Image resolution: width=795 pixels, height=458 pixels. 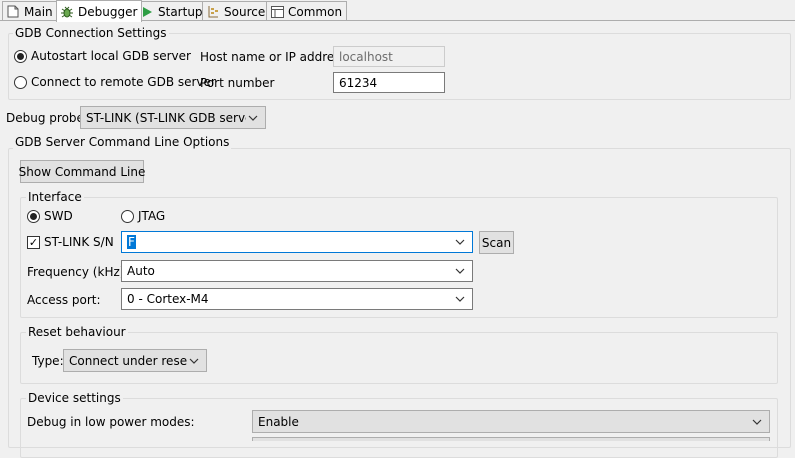 I want to click on tab-common-label: Common, so click(x=315, y=11).